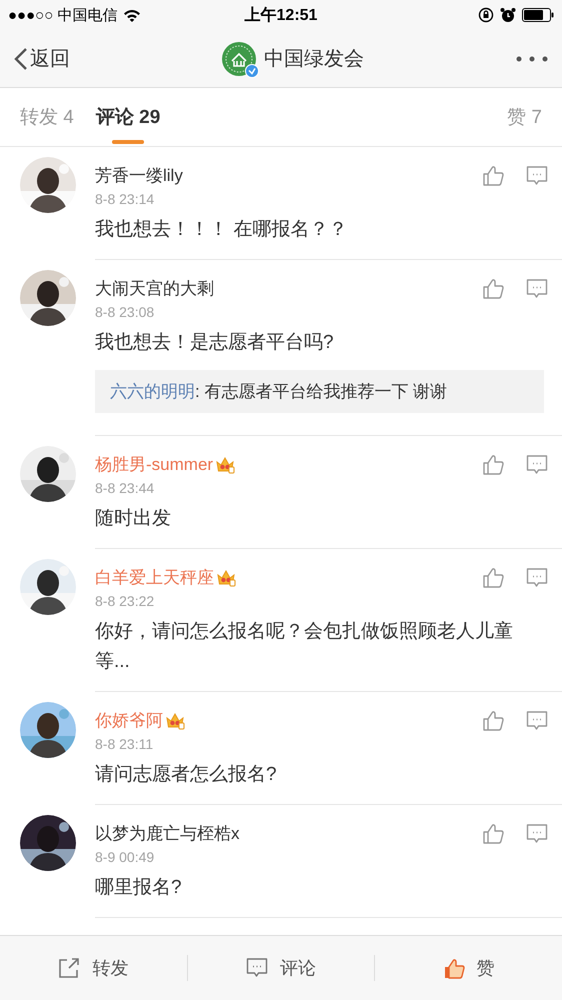 The image size is (562, 1000). Describe the element at coordinates (468, 968) in the screenshot. I see `like-button: 赞` at that location.